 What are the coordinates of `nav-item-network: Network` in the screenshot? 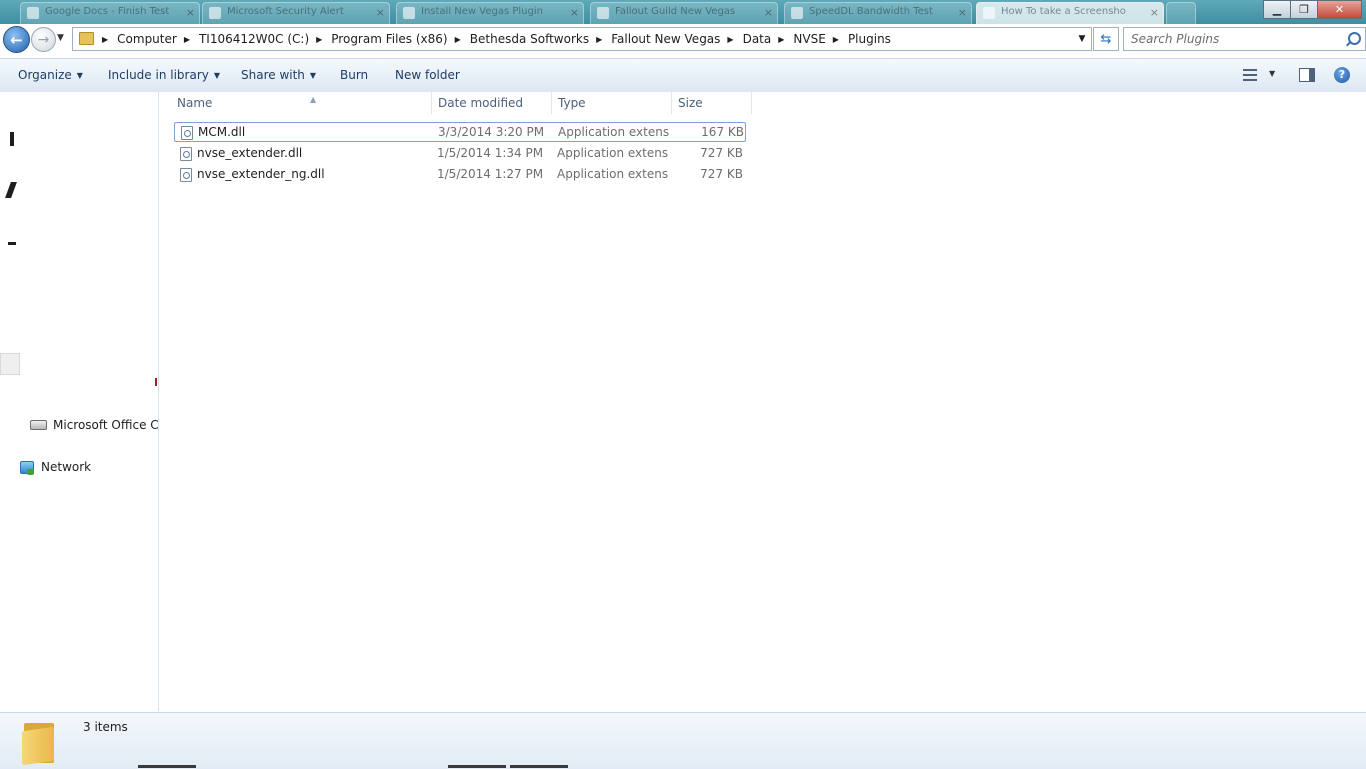 It's located at (55, 467).